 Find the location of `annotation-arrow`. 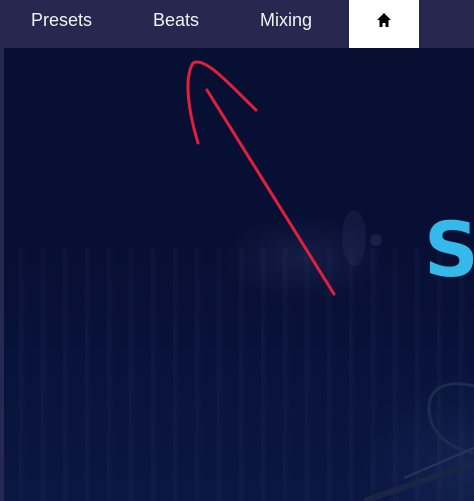

annotation-arrow is located at coordinates (261, 178).